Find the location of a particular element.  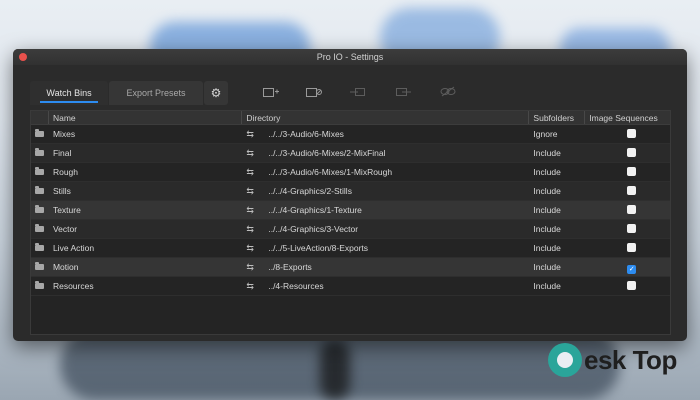

table-row: Stills ⇆ ../../4-Graphics/2-Stills Include is located at coordinates (350, 191).